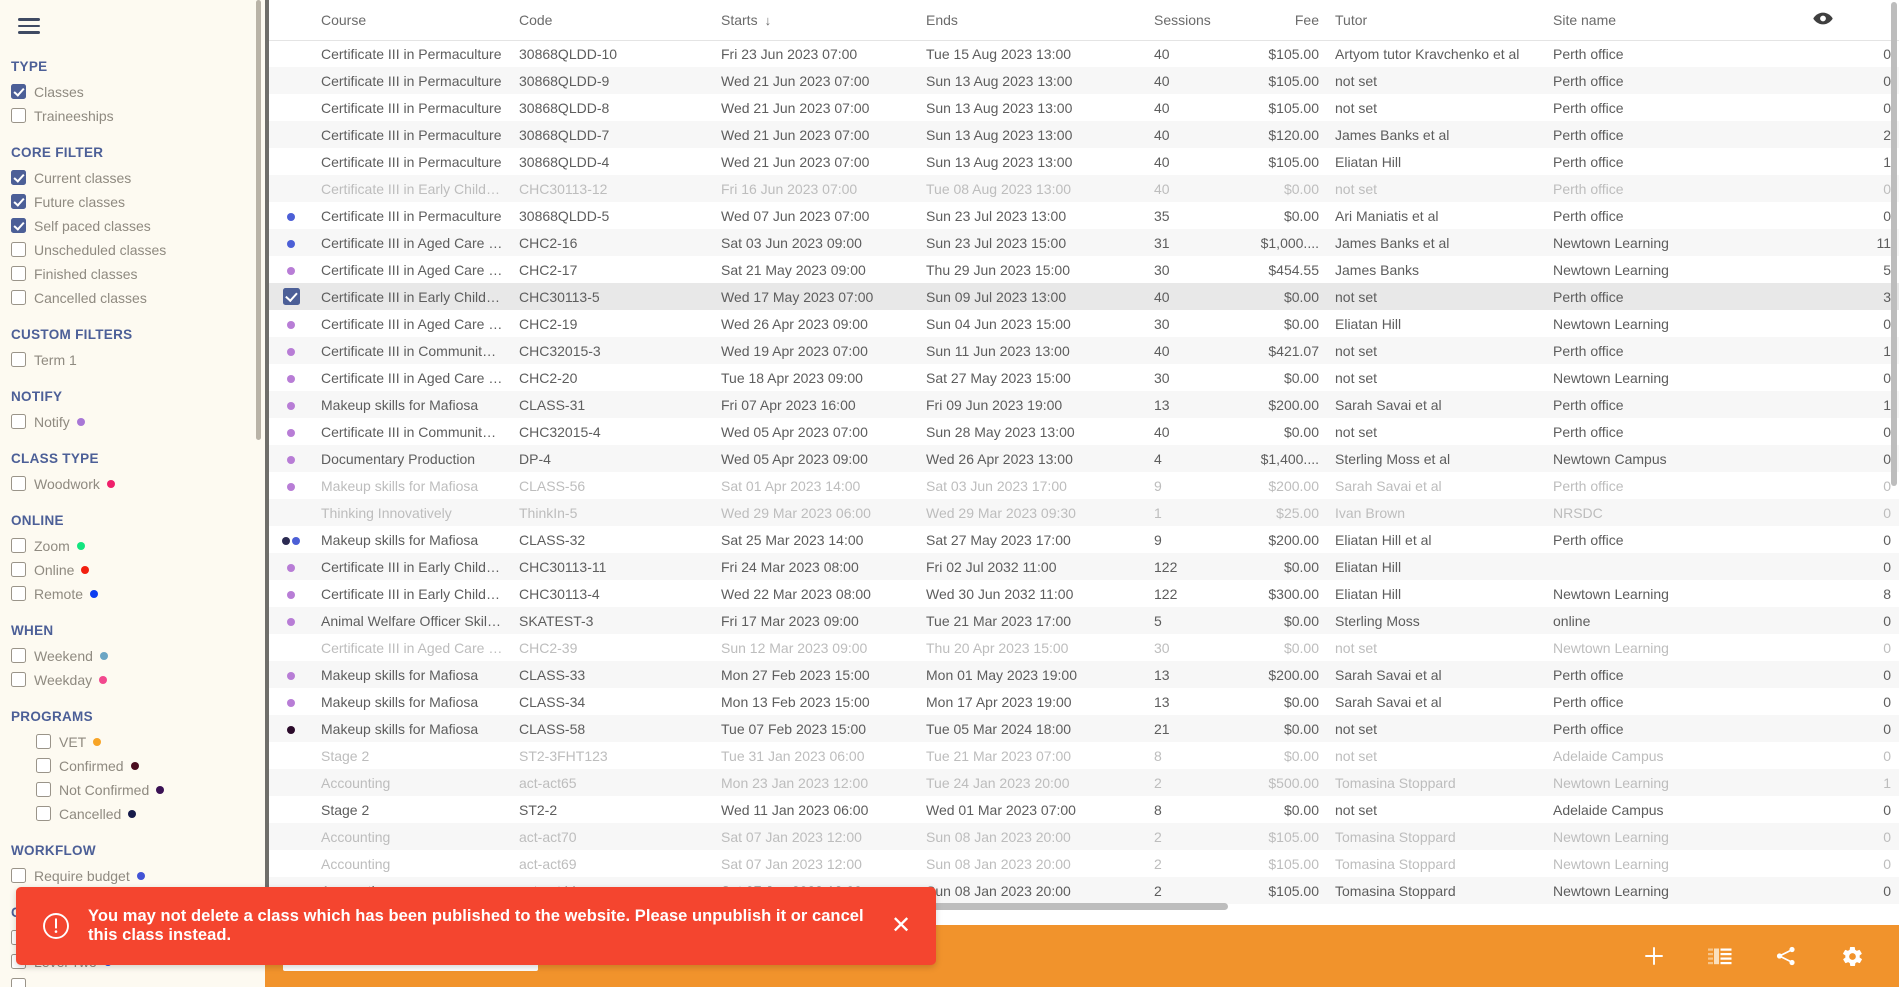  I want to click on row-checkbox-checked, so click(291, 297).